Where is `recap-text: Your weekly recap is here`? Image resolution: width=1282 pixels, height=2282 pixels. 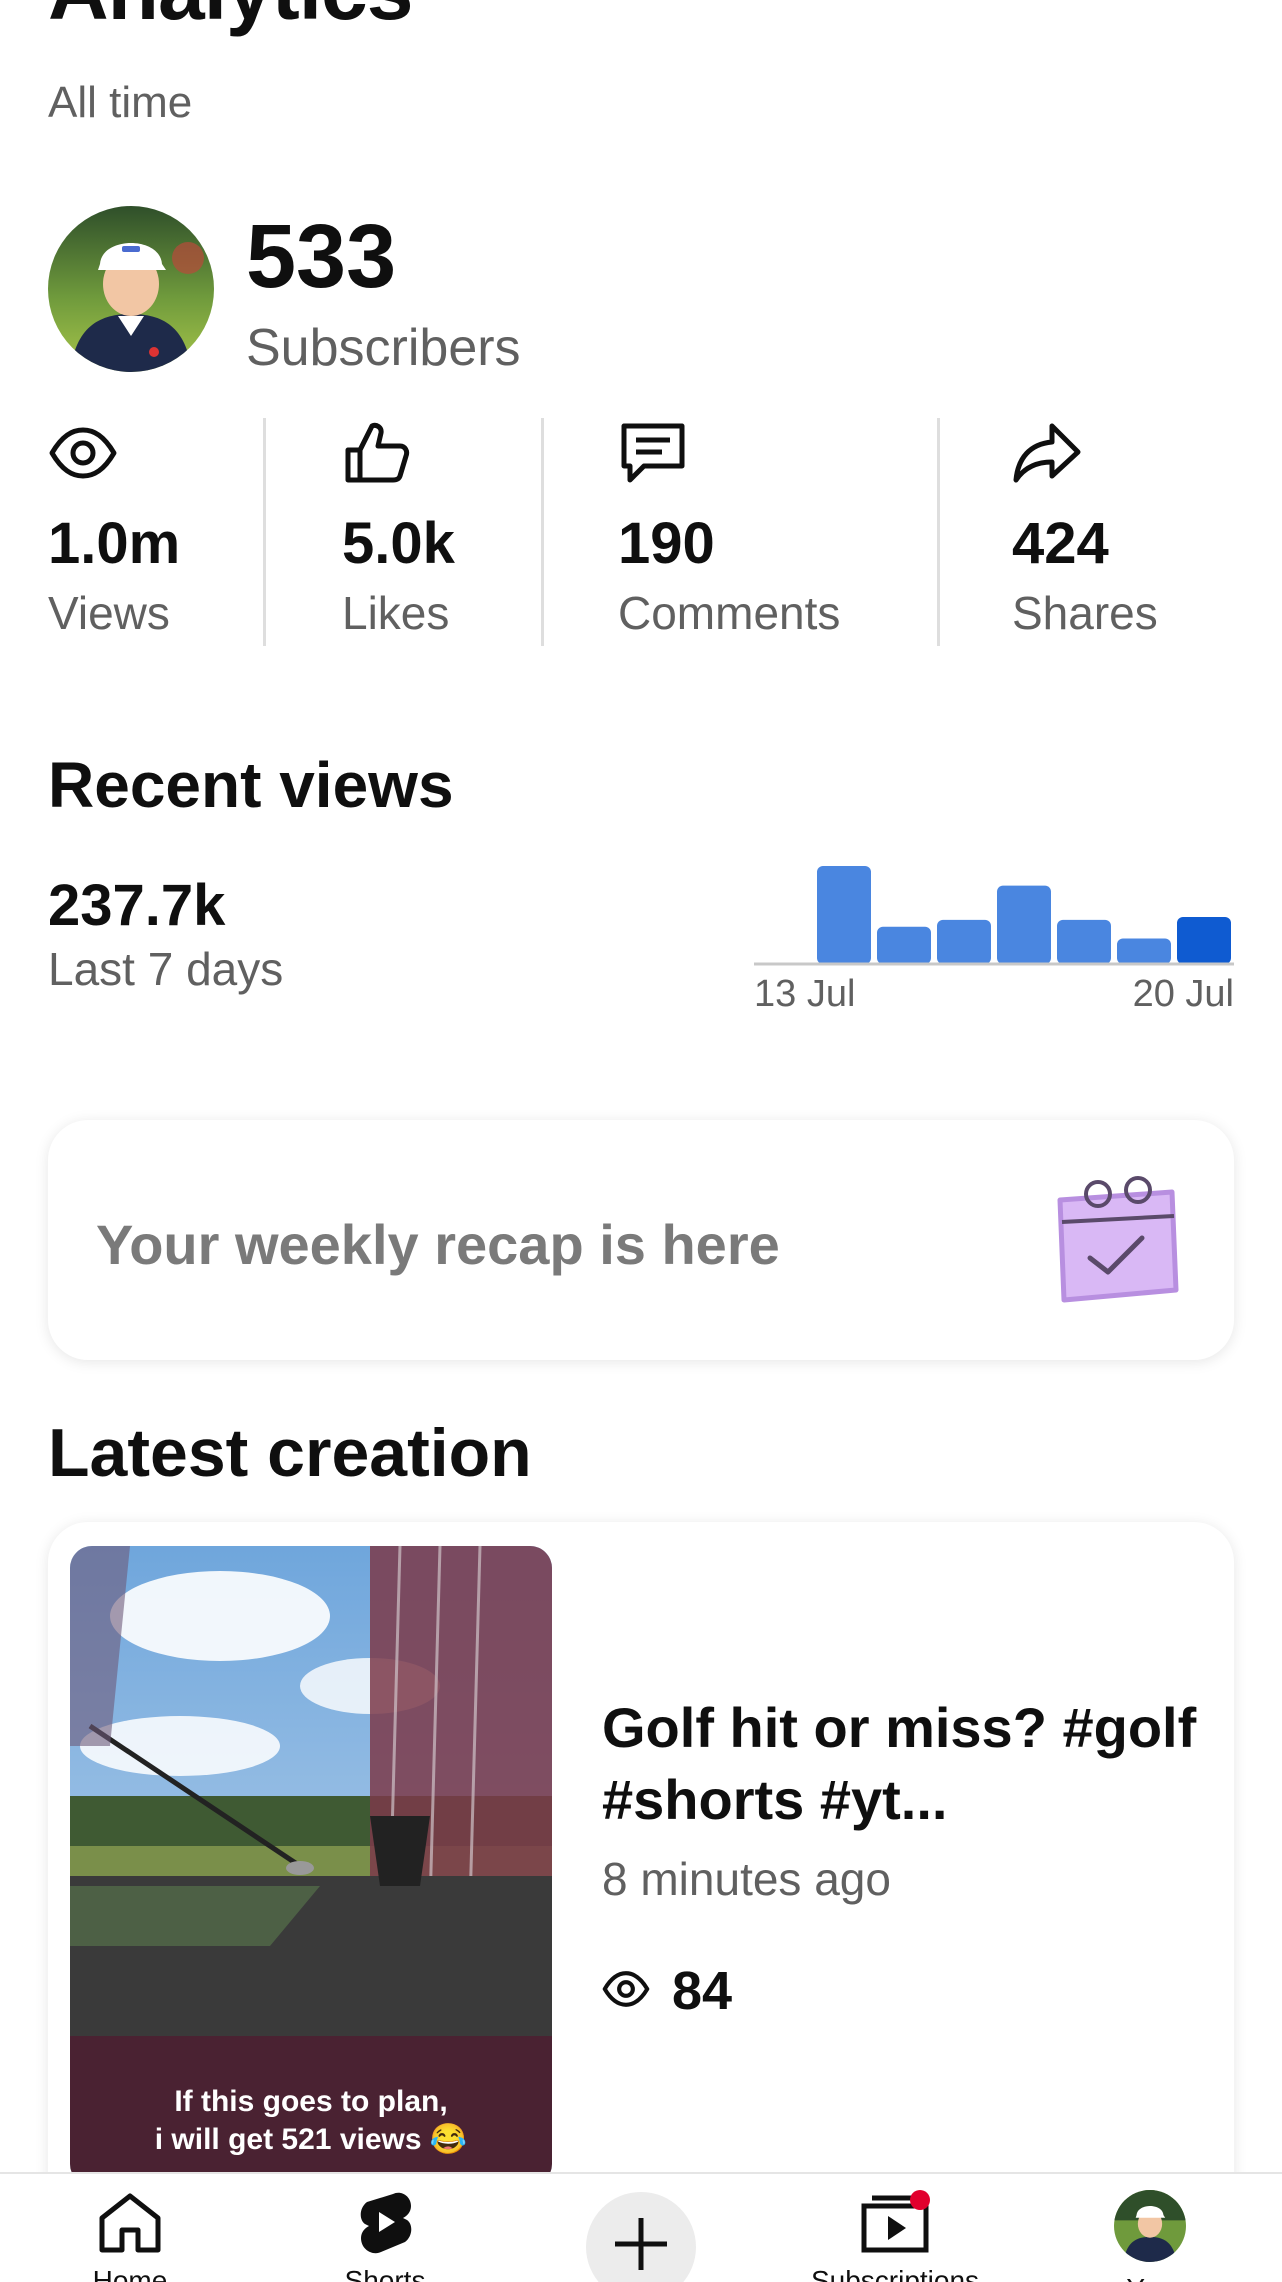 recap-text: Your weekly recap is here is located at coordinates (438, 1244).